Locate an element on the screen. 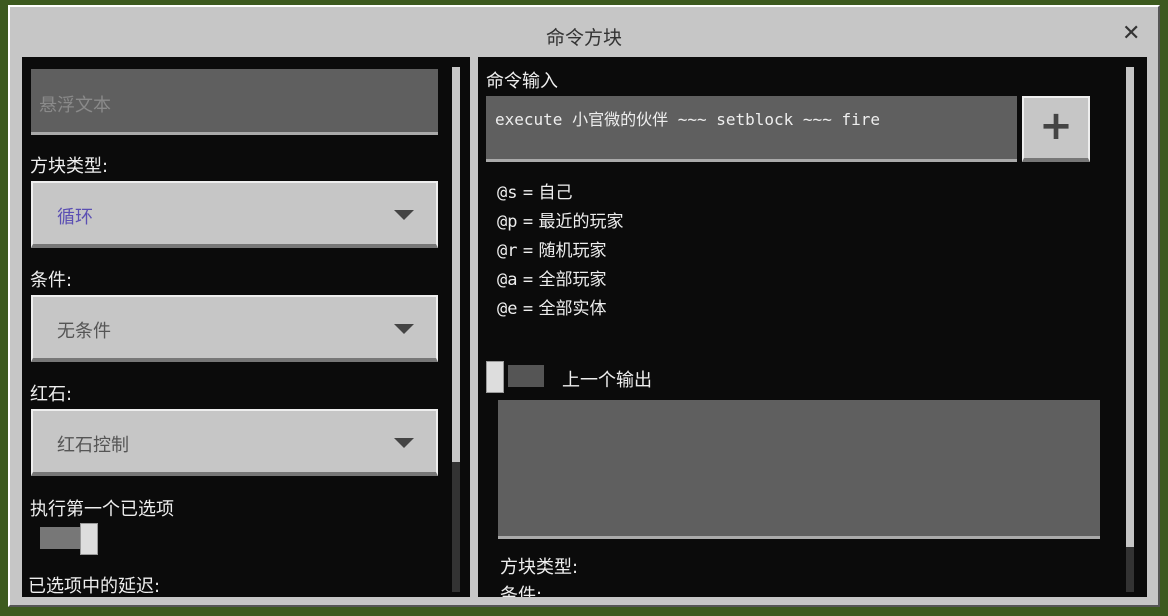 This screenshot has height=616, width=1168. close-icon: ✕ is located at coordinates (1131, 33).